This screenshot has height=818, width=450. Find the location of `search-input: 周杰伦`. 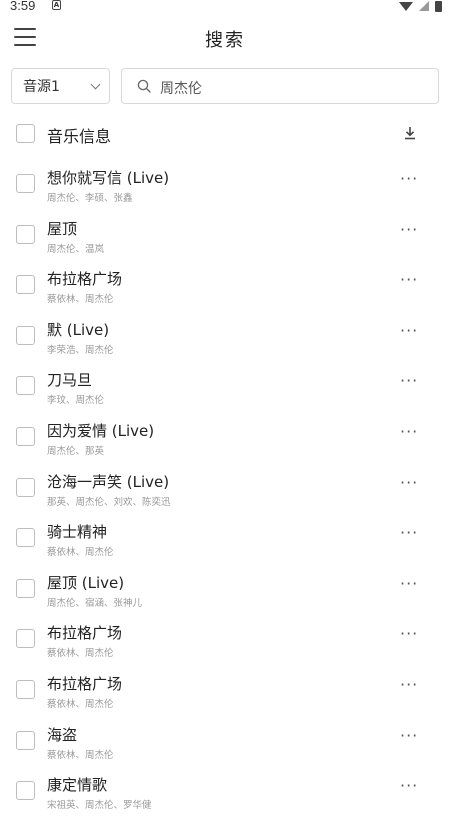

search-input: 周杰伦 is located at coordinates (280, 86).